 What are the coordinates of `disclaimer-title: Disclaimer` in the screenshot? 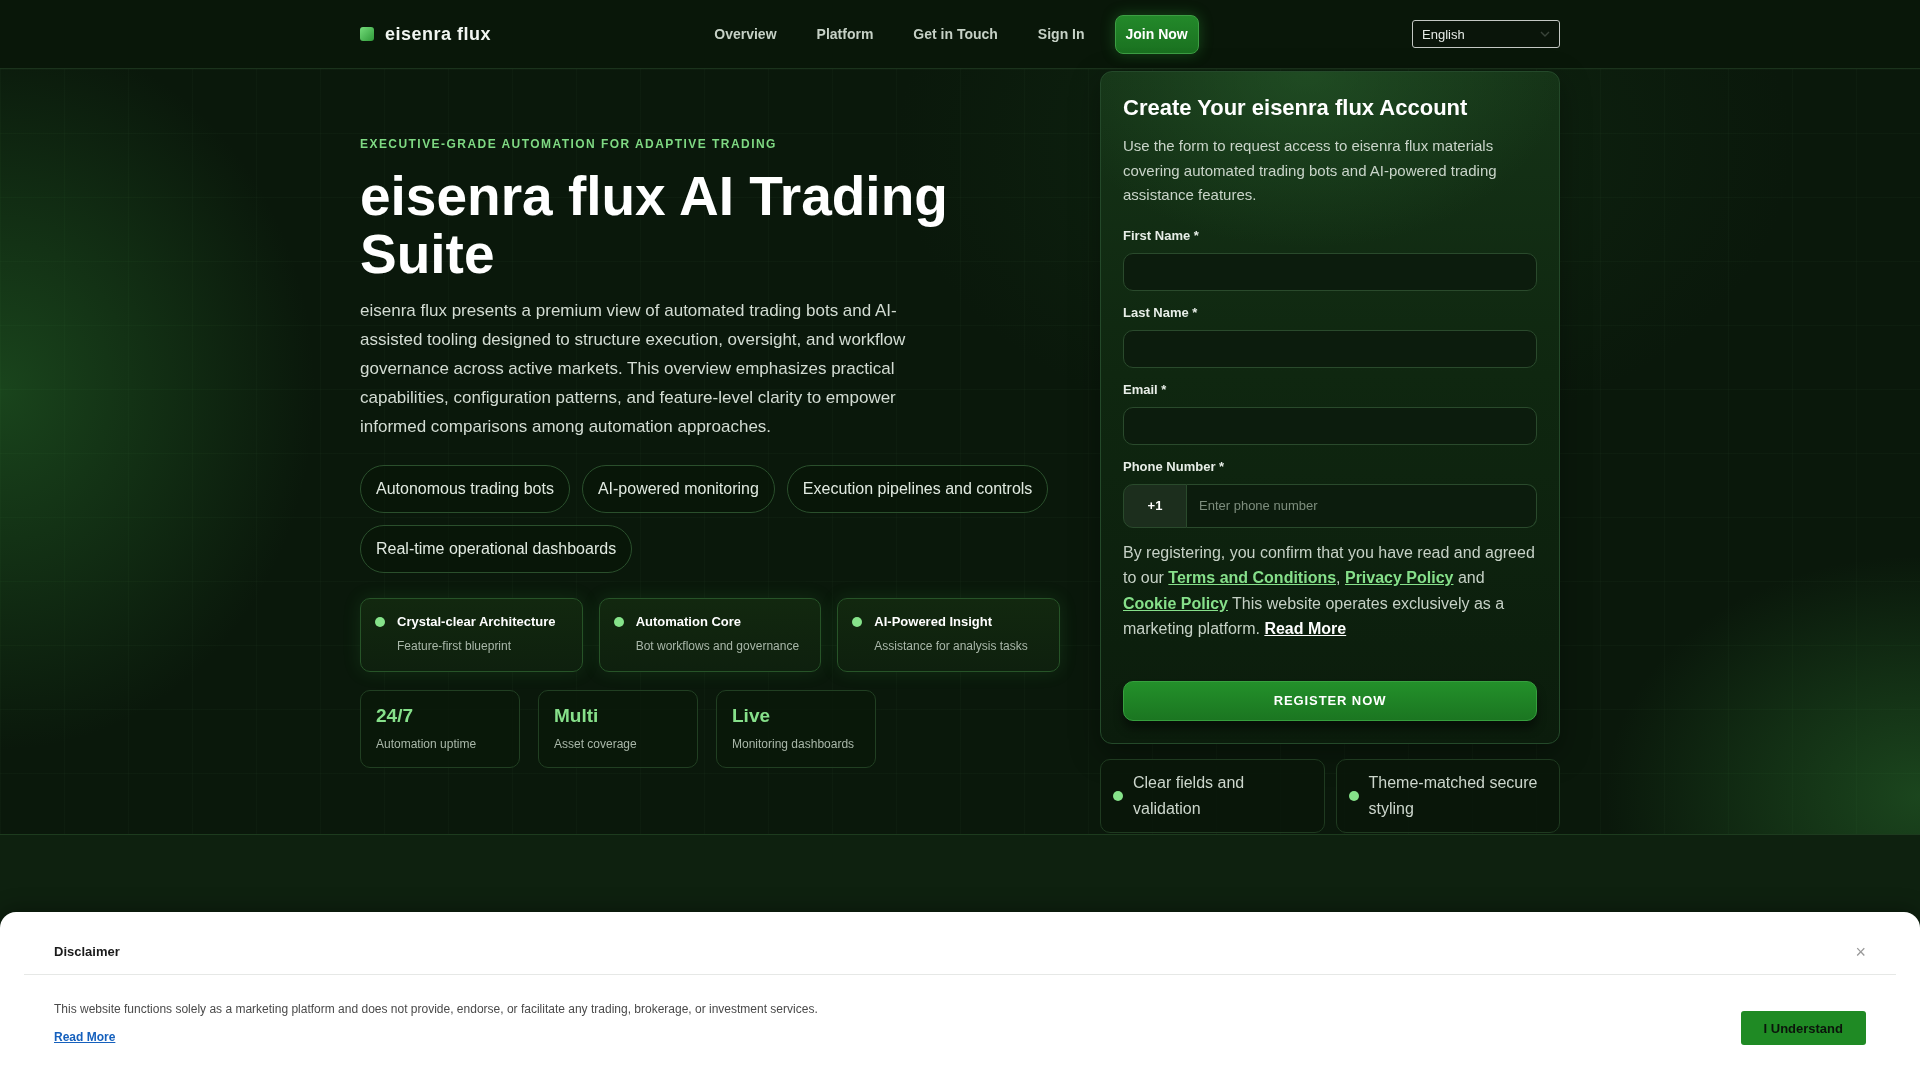 It's located at (87, 952).